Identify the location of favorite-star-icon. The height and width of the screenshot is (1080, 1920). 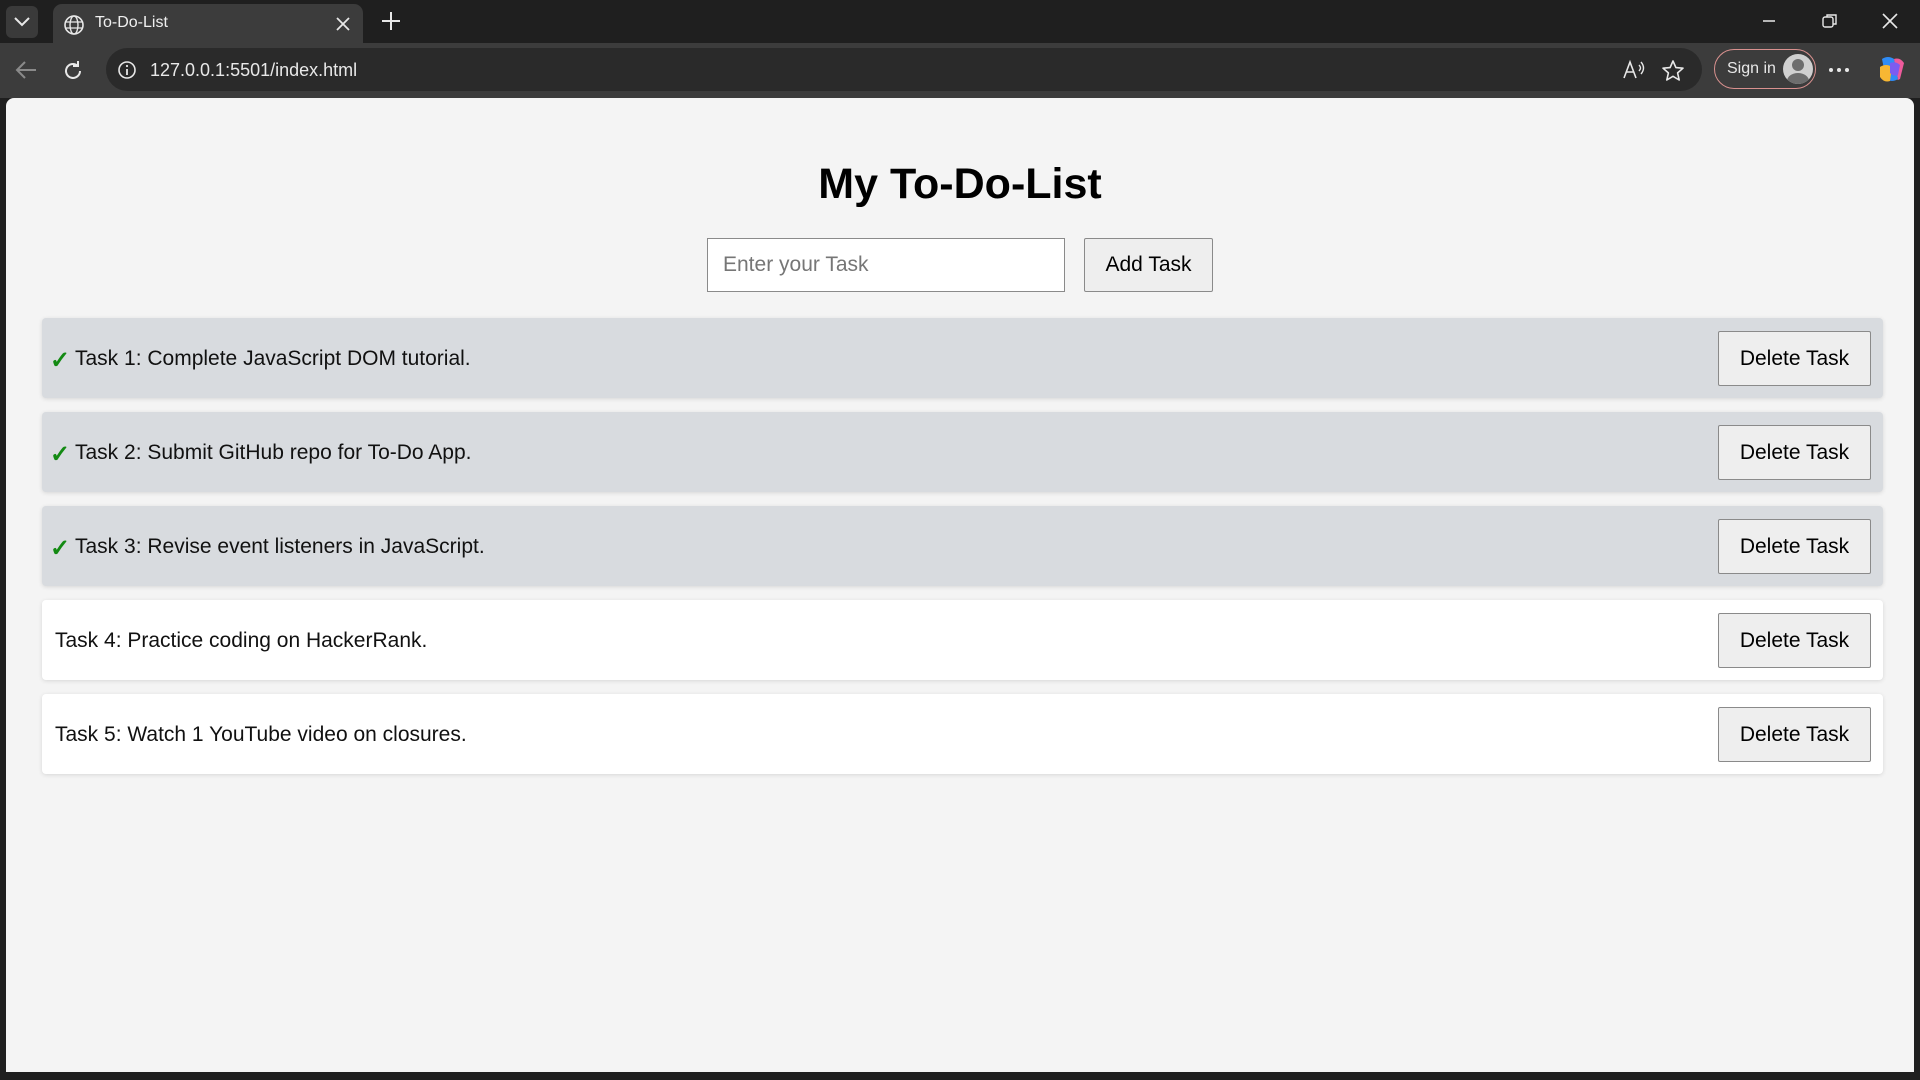
(1673, 71).